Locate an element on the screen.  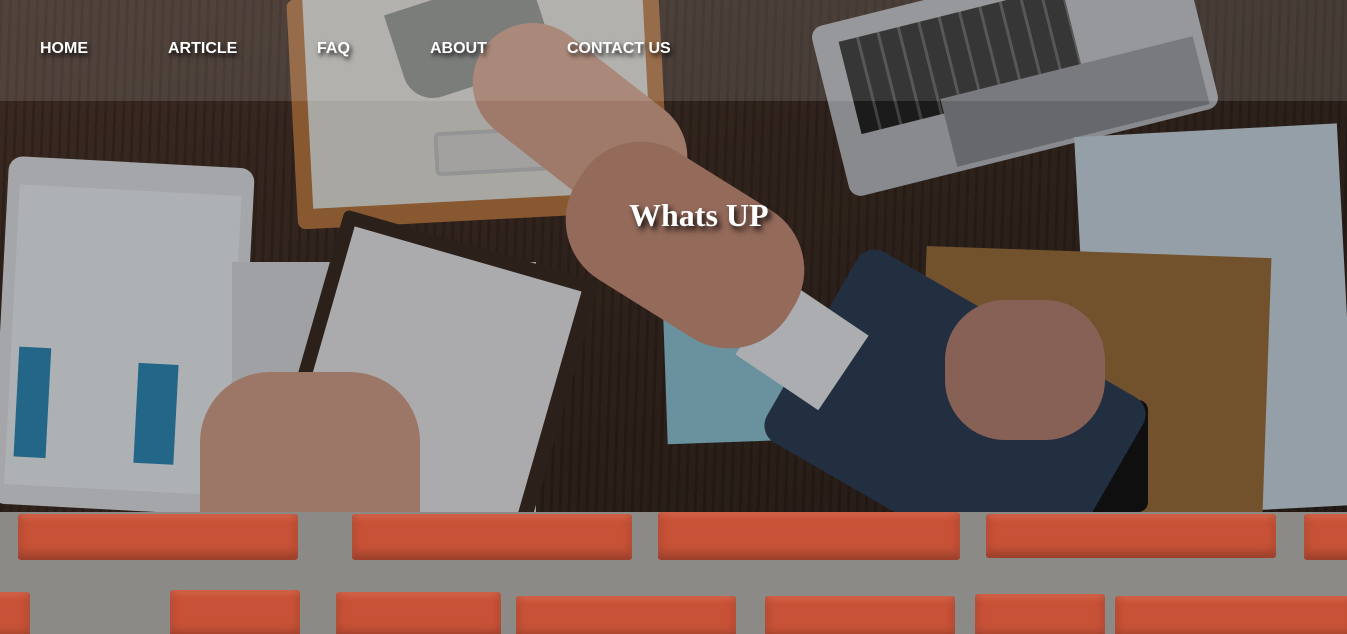
nav-link-contact-us: CONTACT US is located at coordinates (619, 49).